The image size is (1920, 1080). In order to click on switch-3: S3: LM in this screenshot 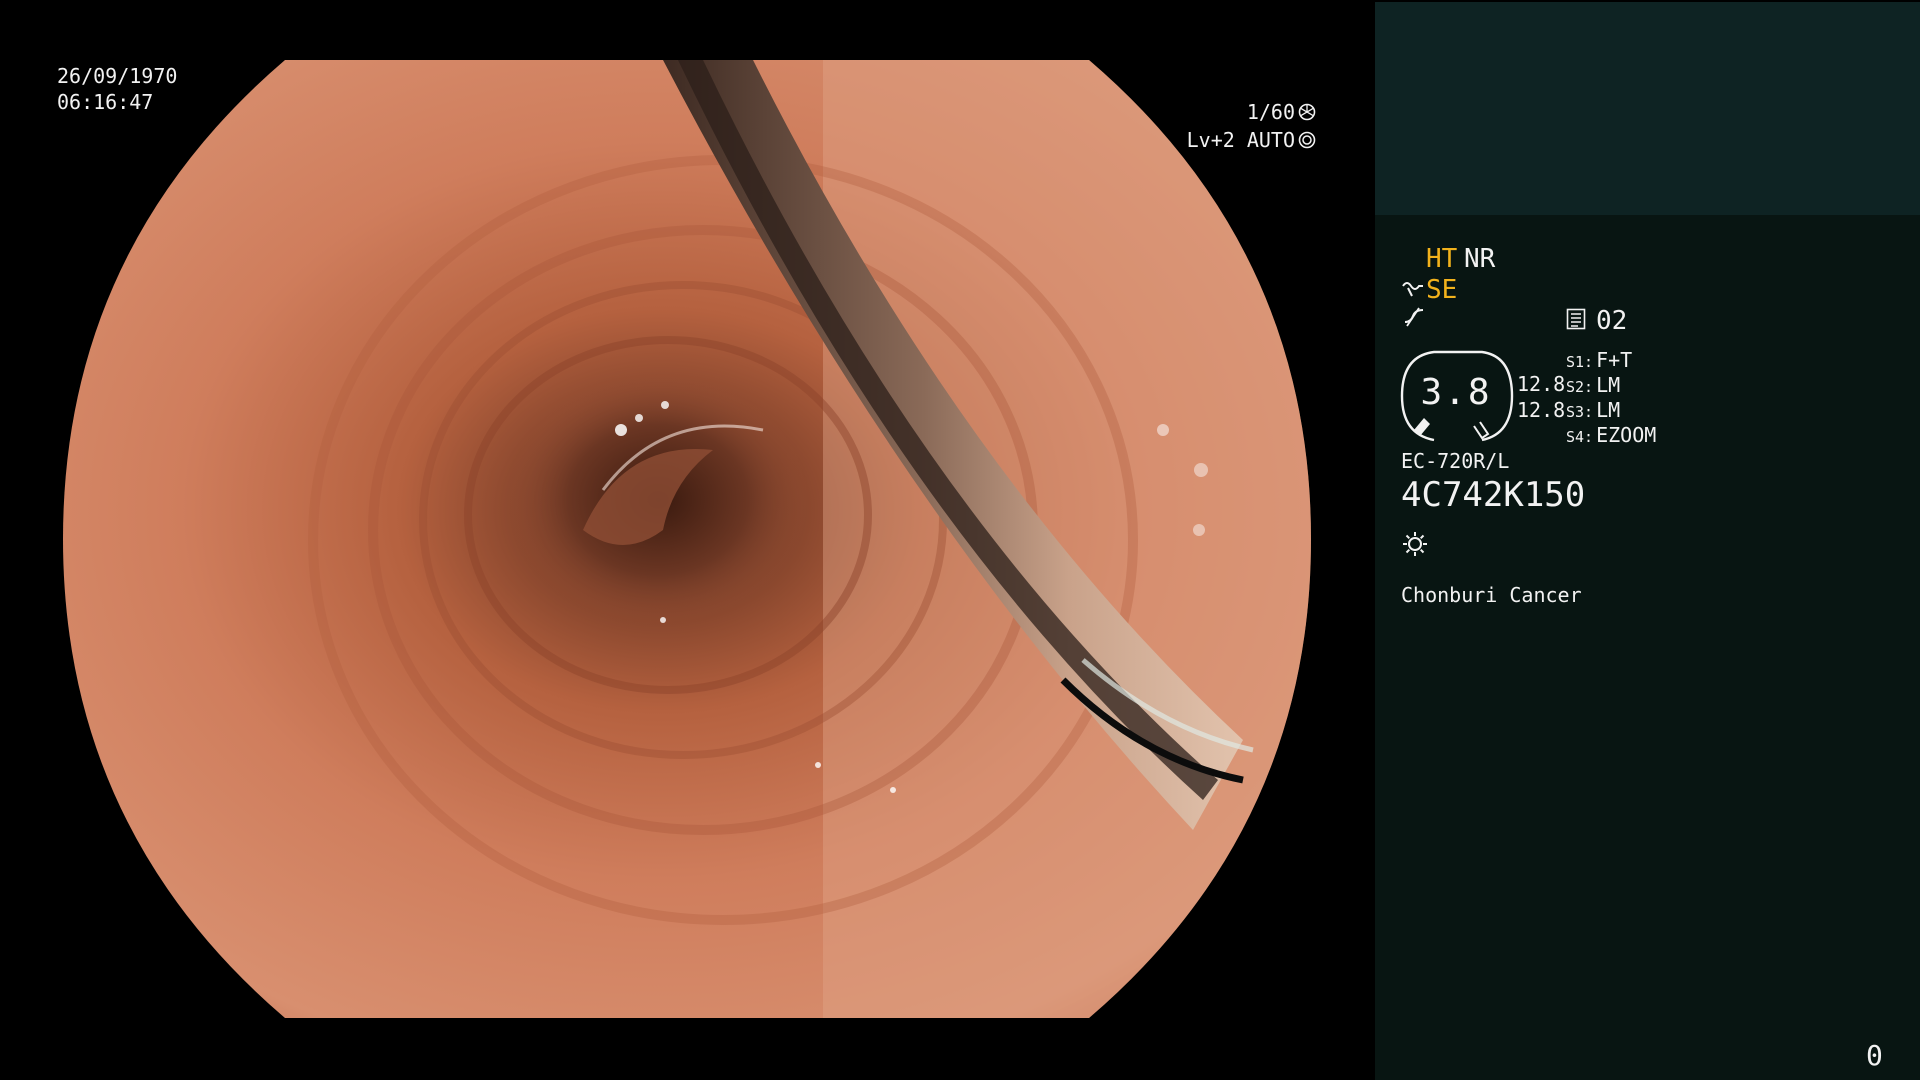, I will do `click(1593, 410)`.